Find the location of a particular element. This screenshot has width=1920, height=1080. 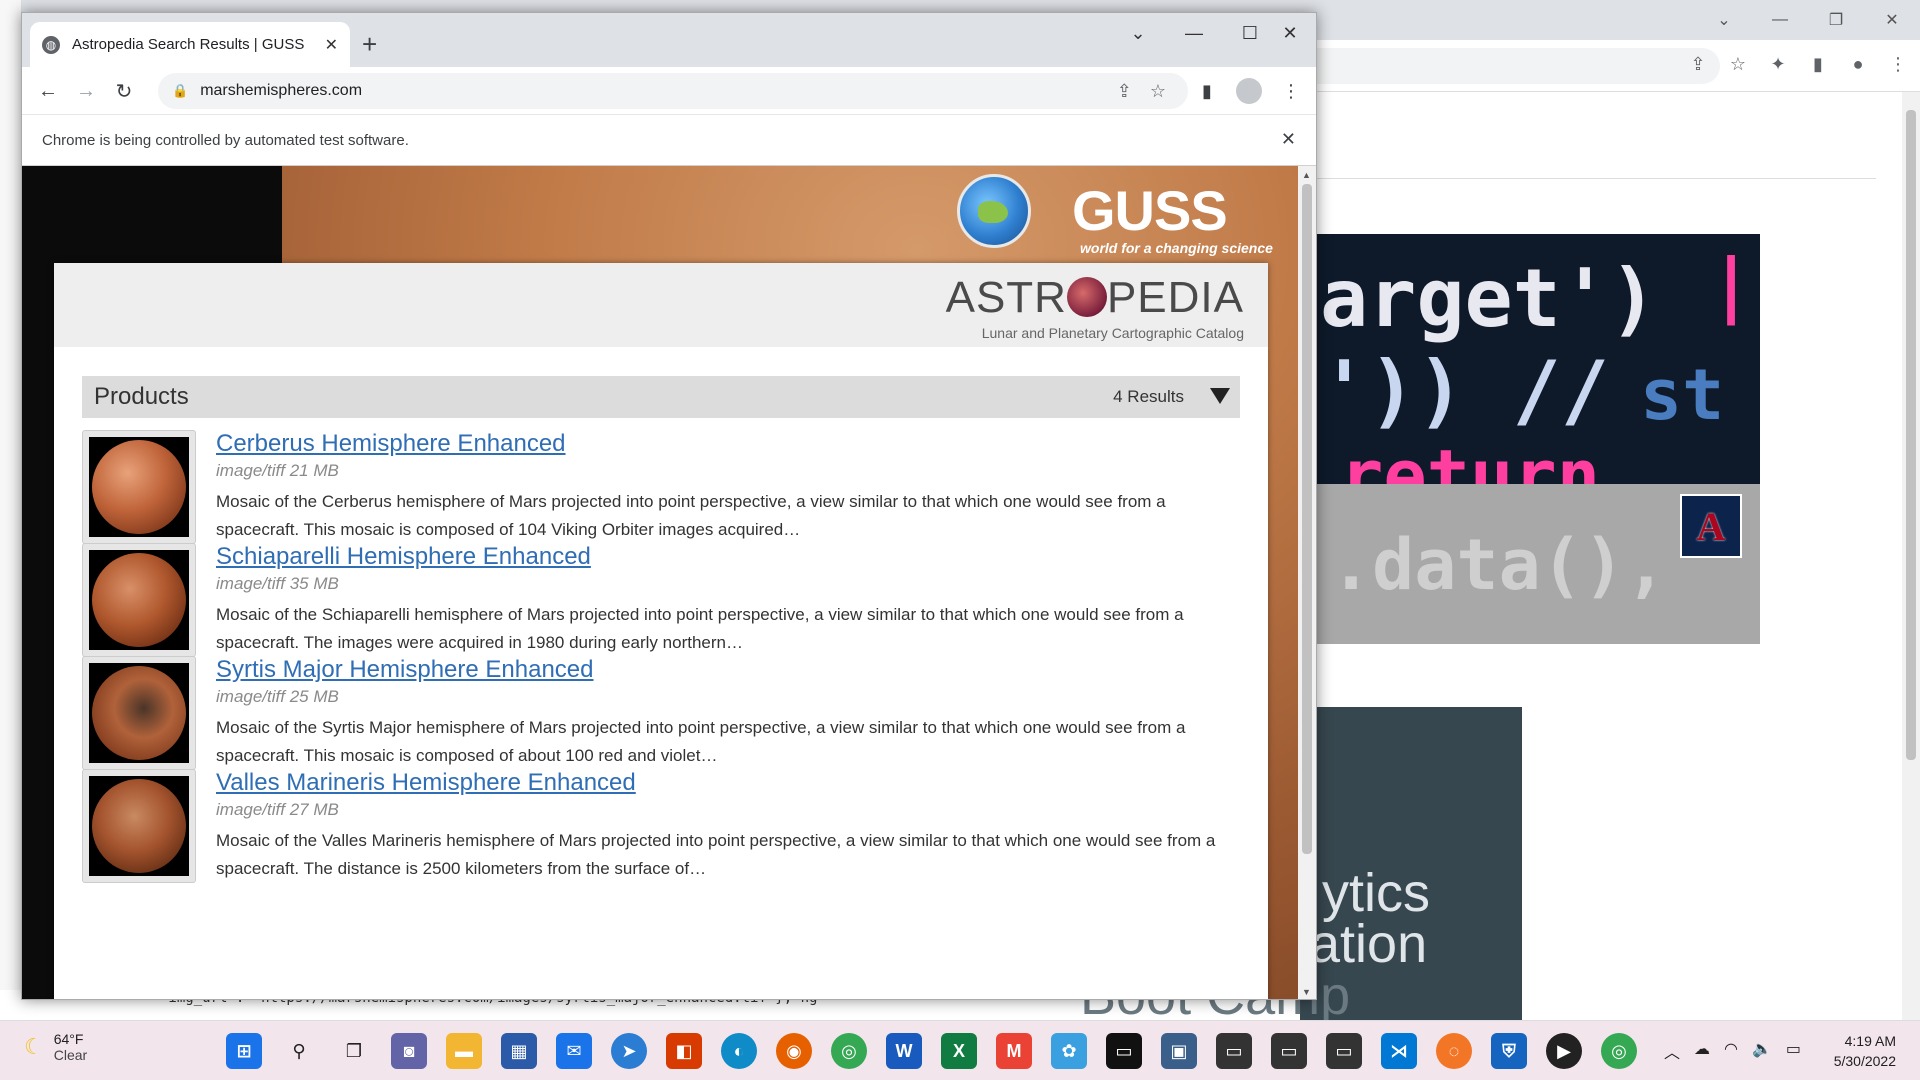

clock: 4:19 AM 5/30/2022 is located at coordinates (1865, 1051).